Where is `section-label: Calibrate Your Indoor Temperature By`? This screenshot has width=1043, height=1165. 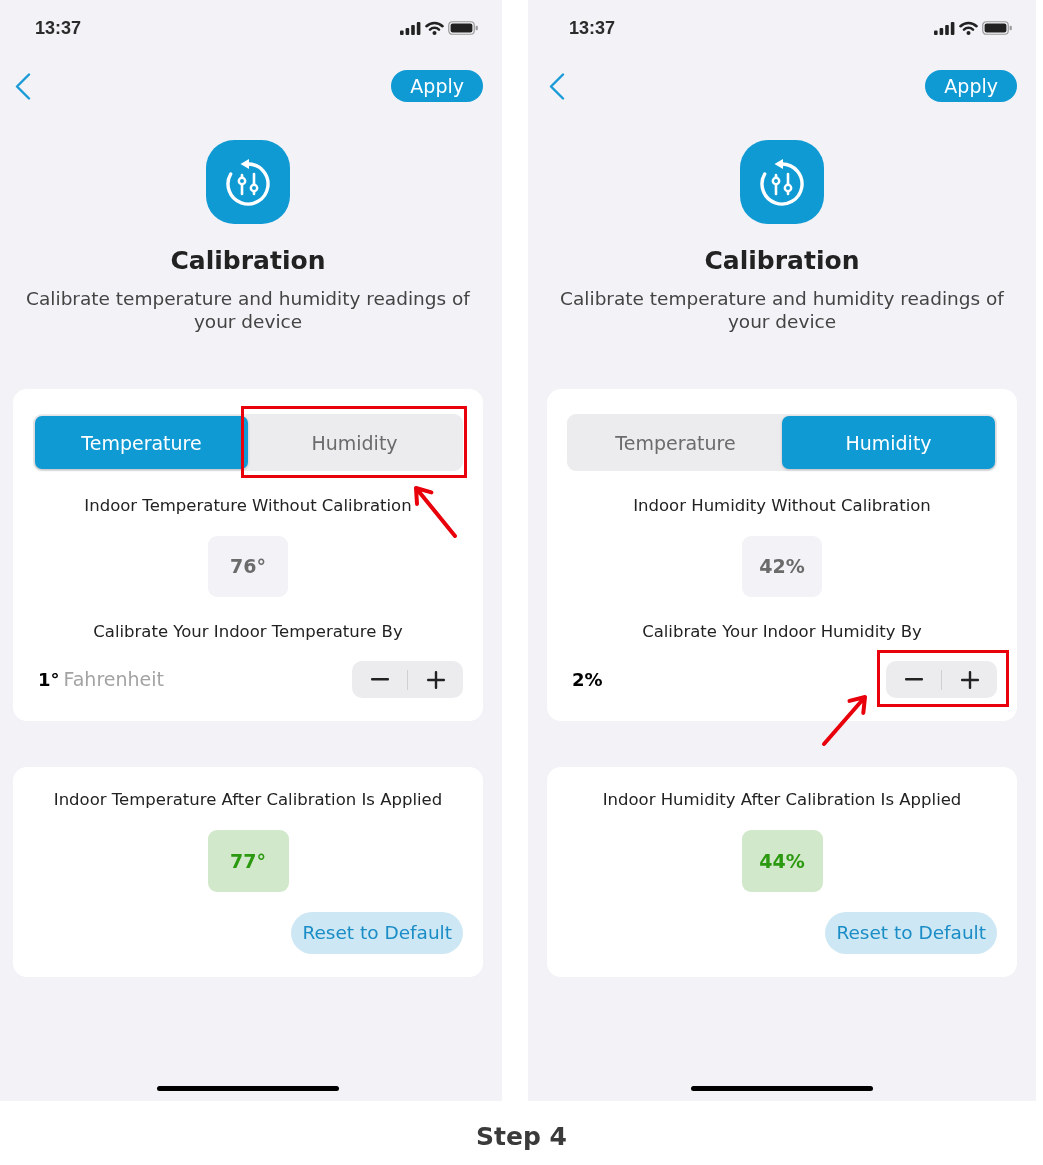
section-label: Calibrate Your Indoor Temperature By is located at coordinates (248, 632).